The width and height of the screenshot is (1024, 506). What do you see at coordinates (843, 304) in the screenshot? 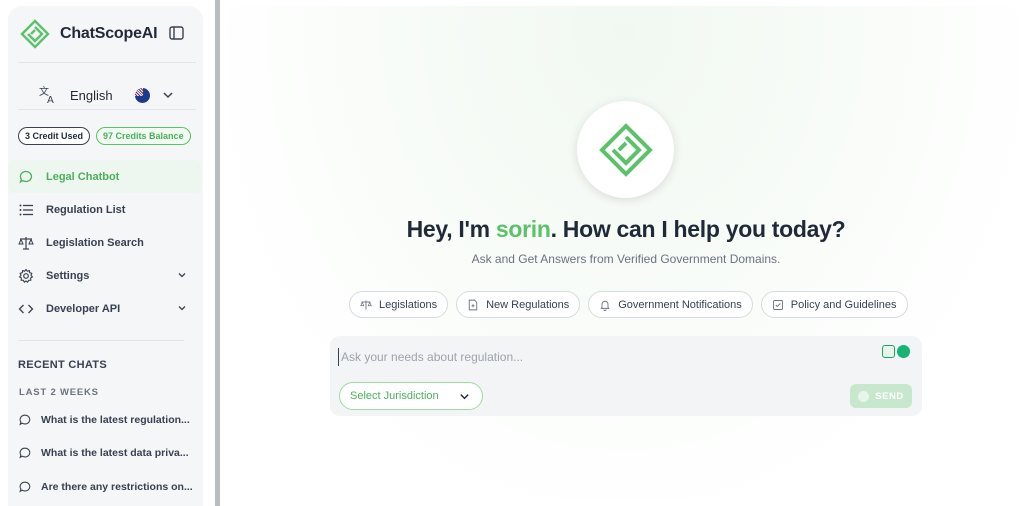
I see `chip-label: Policy and Guidelines` at bounding box center [843, 304].